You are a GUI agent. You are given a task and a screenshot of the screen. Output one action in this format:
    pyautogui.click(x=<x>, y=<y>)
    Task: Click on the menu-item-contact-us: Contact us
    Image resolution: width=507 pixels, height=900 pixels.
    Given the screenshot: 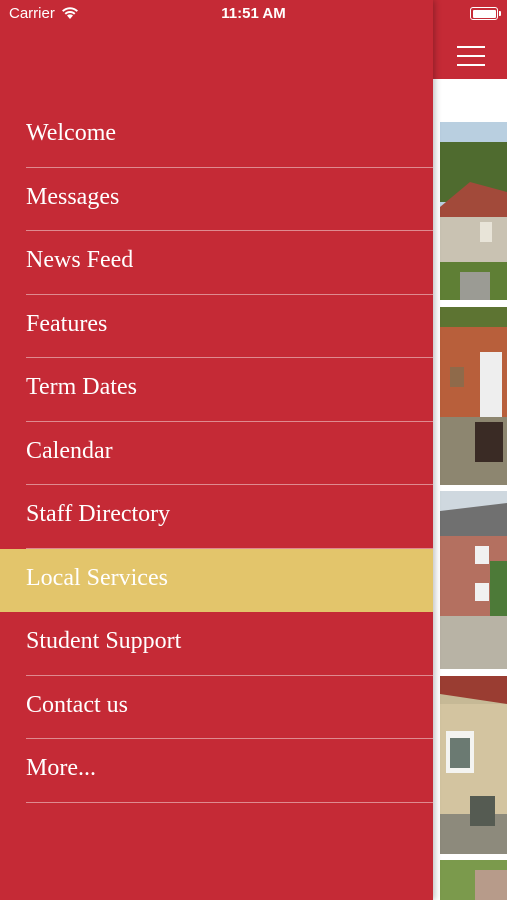 What is the action you would take?
    pyautogui.click(x=216, y=707)
    